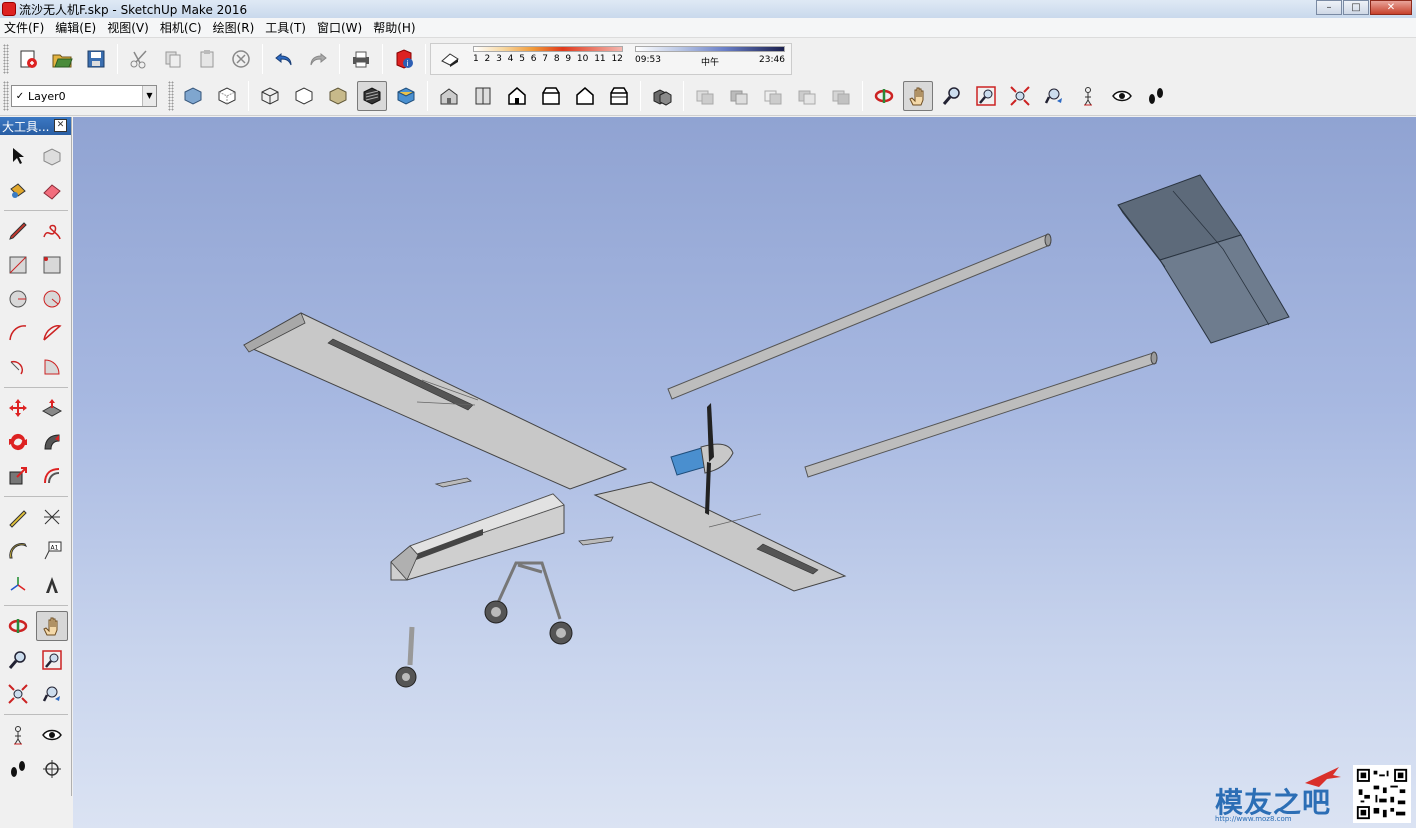  Describe the element at coordinates (662, 96) in the screenshot. I see `outer-shell-button` at that location.